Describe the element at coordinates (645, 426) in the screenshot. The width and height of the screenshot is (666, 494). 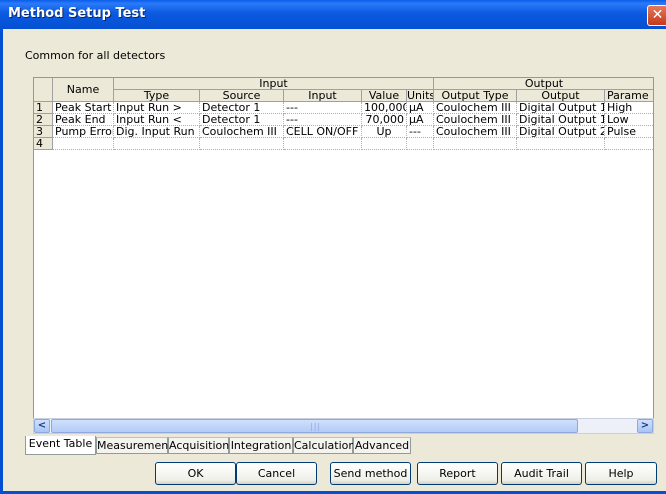
I see `scroll-right-icon: >` at that location.